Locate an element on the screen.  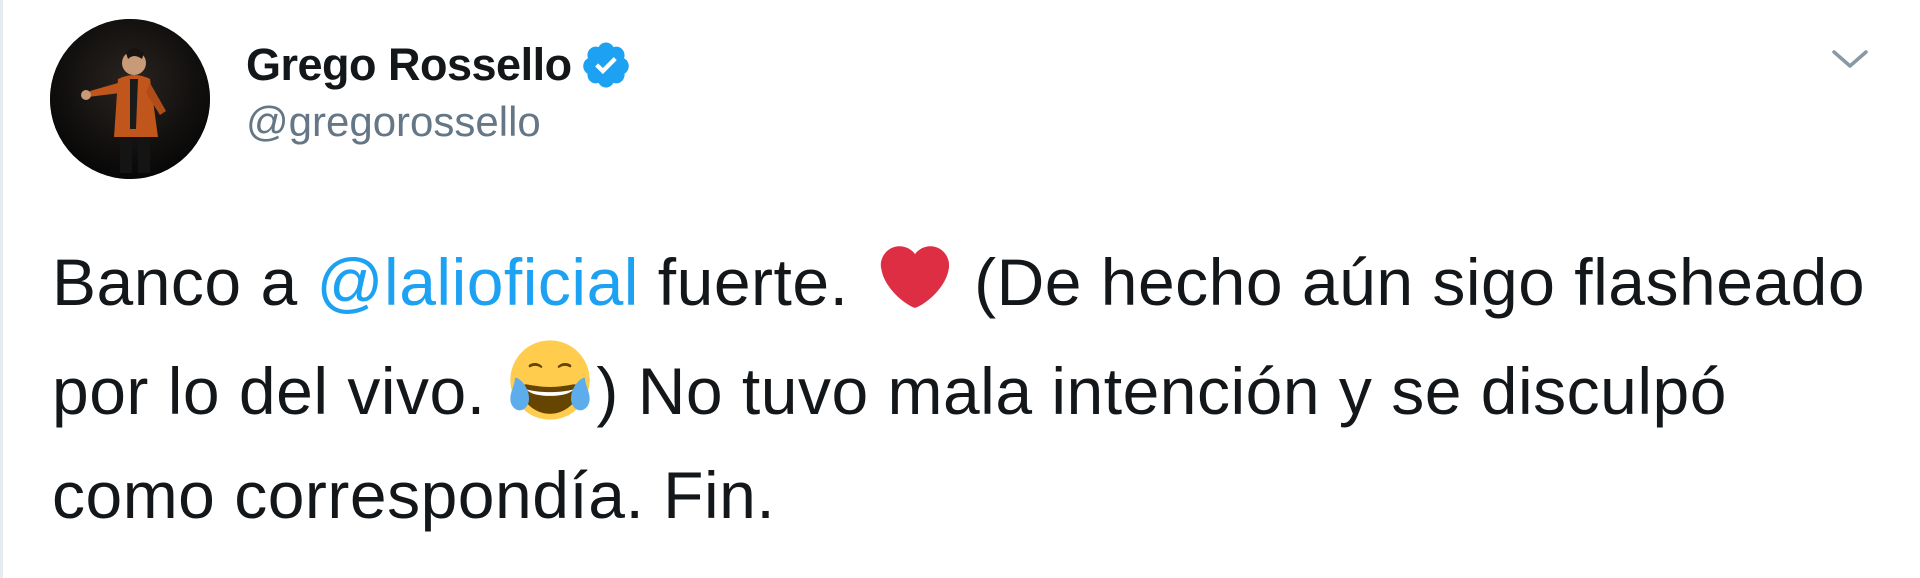
face-with-tears-of-joy-icon is located at coordinates (550, 392).